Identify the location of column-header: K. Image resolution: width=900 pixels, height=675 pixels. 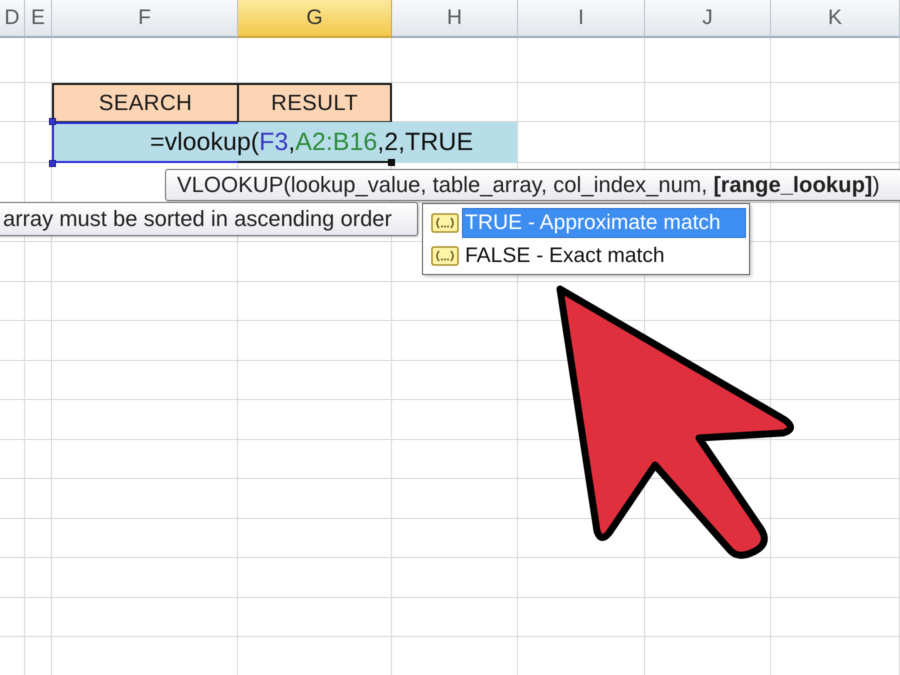
(835, 19).